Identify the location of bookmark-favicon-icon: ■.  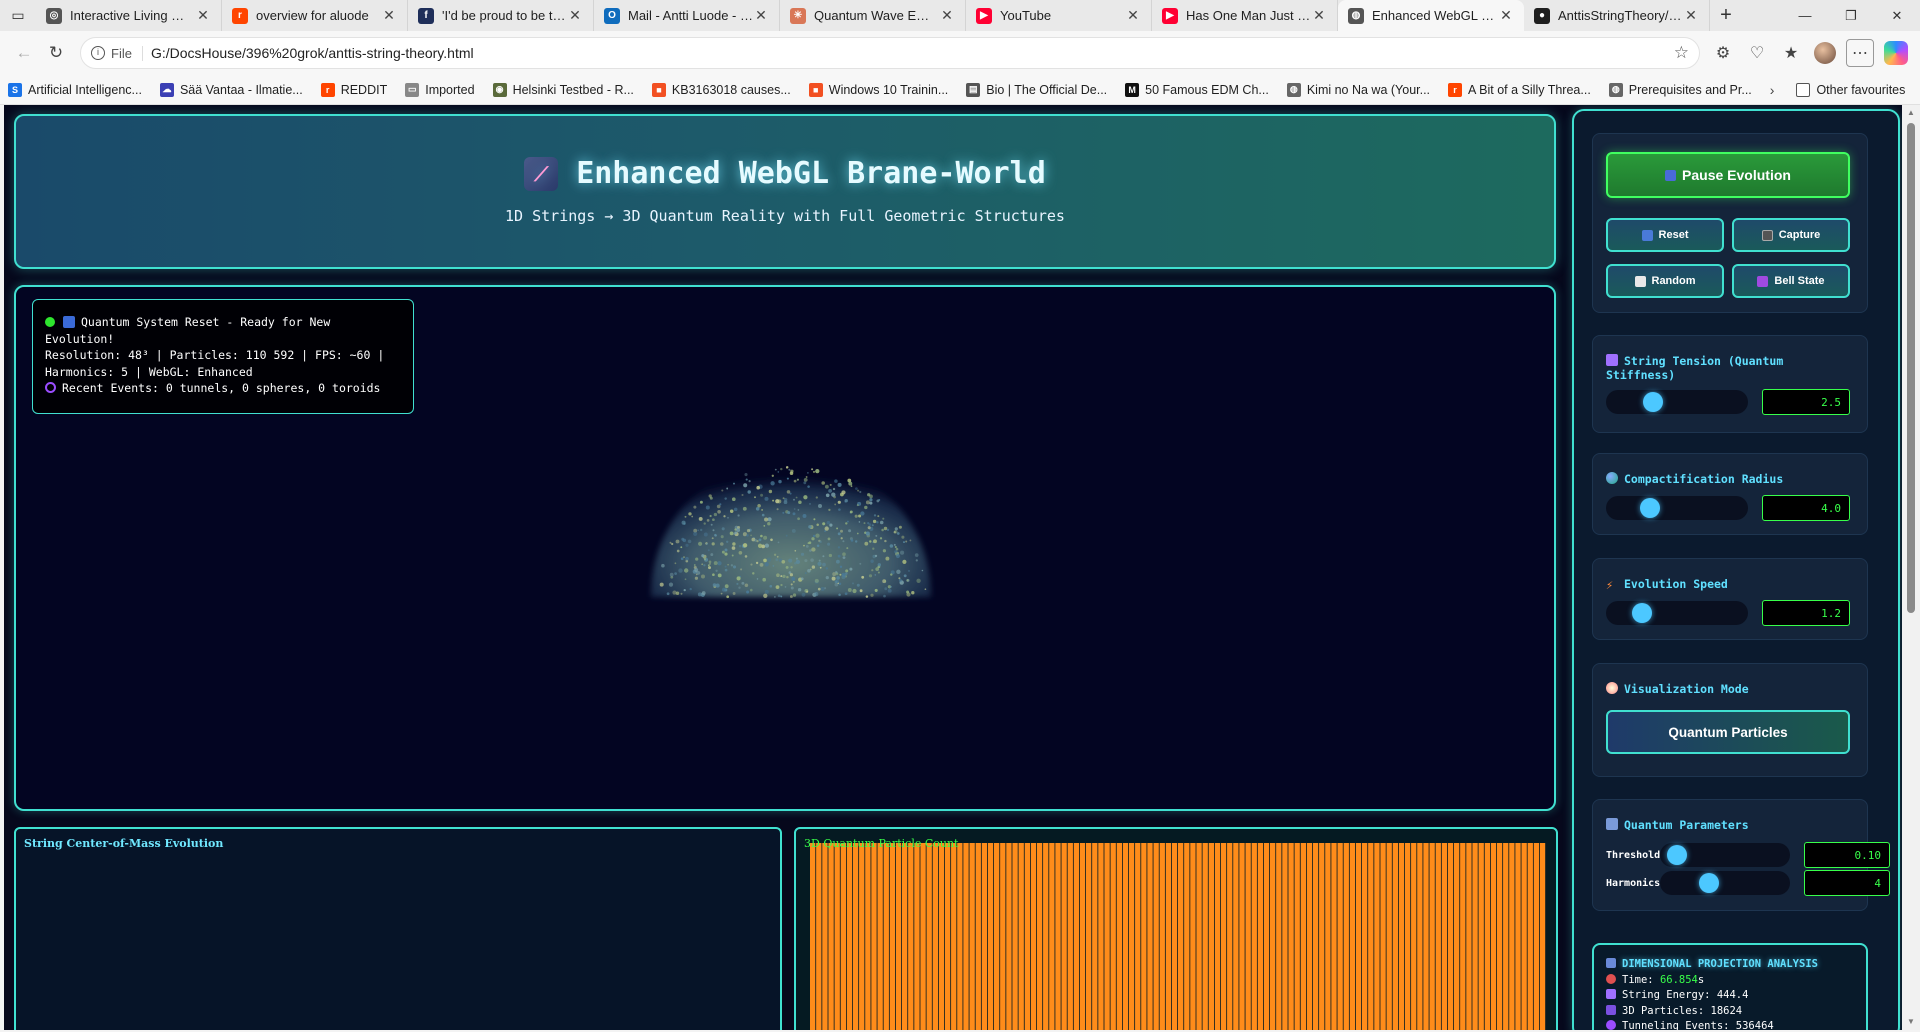
(658, 89).